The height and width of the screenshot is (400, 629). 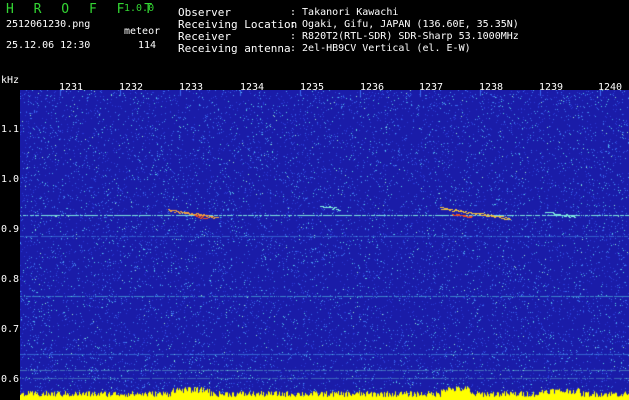 What do you see at coordinates (139, 8) in the screenshot?
I see `app-version: 1.0.0` at bounding box center [139, 8].